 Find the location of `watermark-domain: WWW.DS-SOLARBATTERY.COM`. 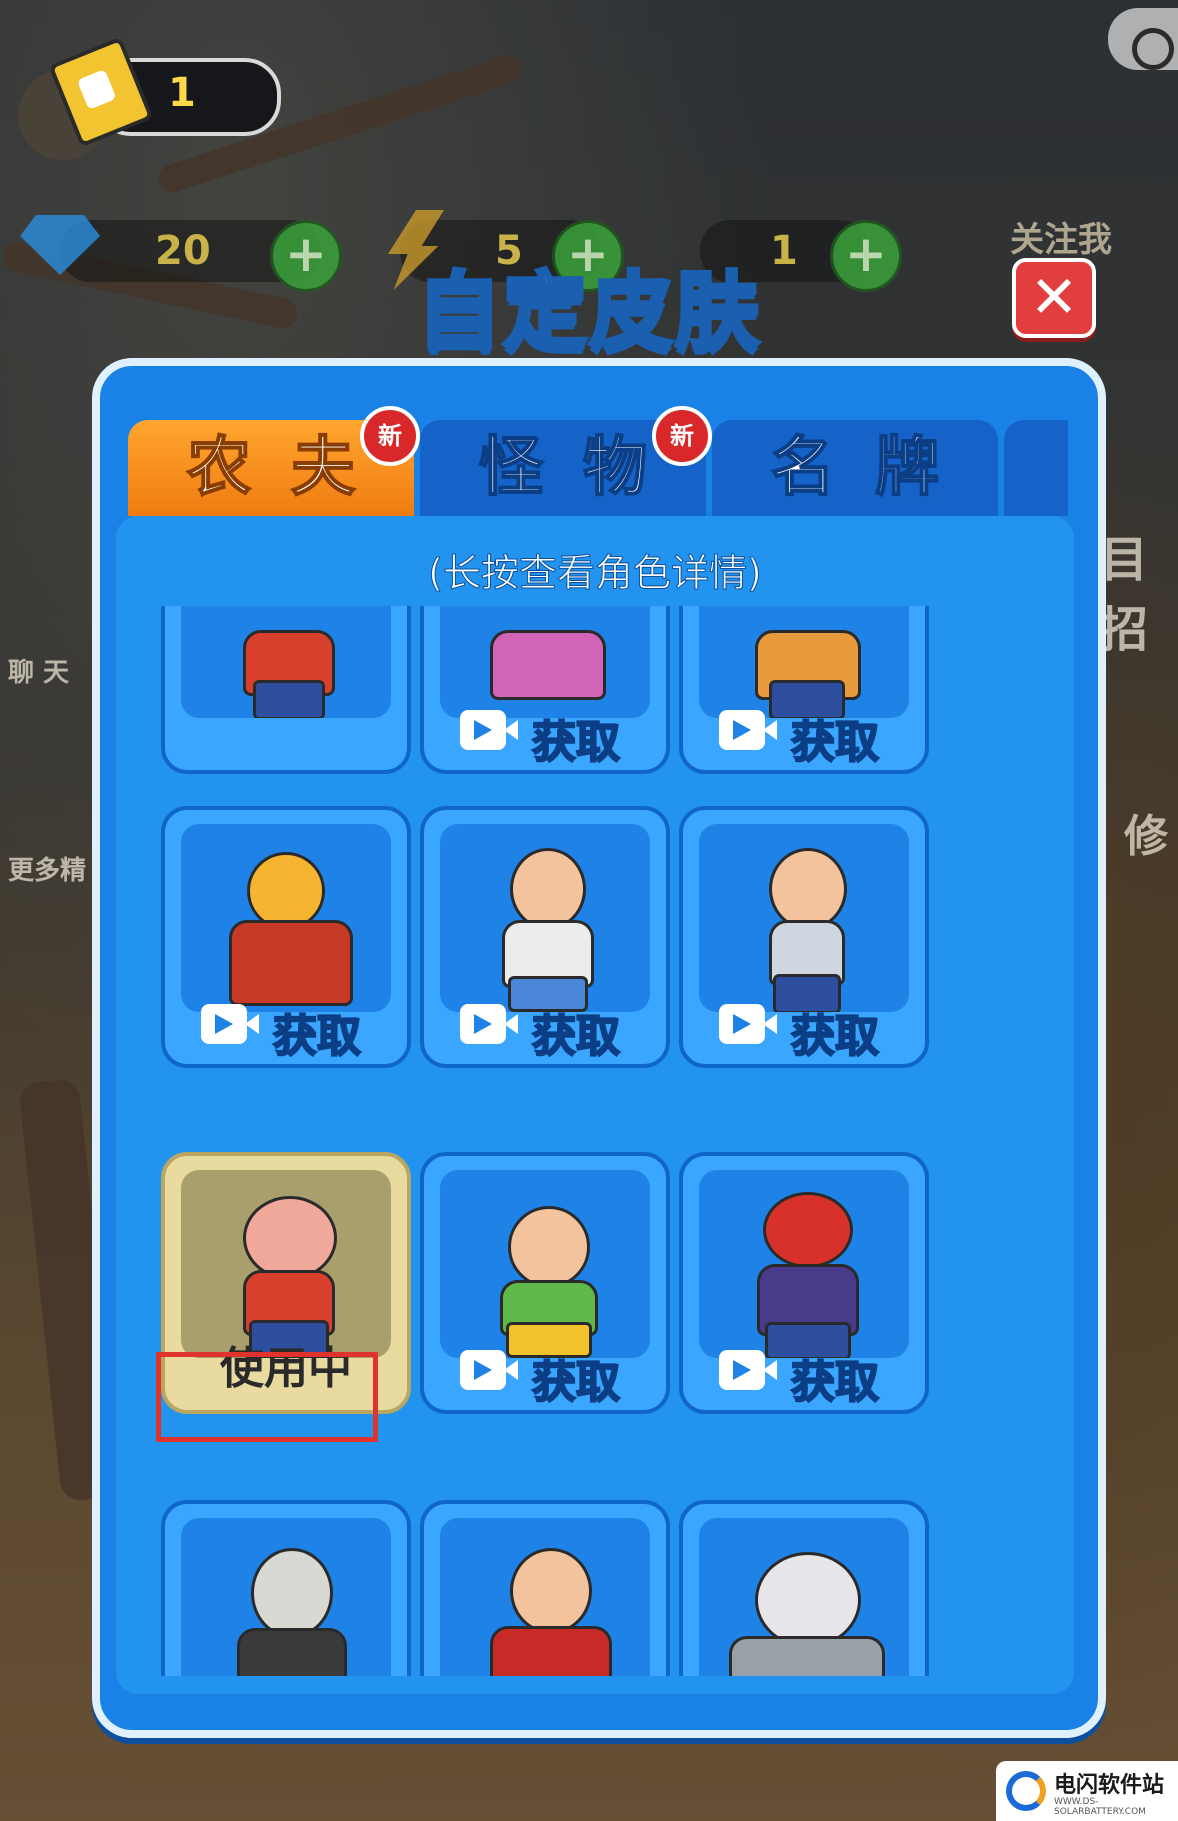

watermark-domain: WWW.DS-SOLARBATTERY.COM is located at coordinates (1100, 1807).